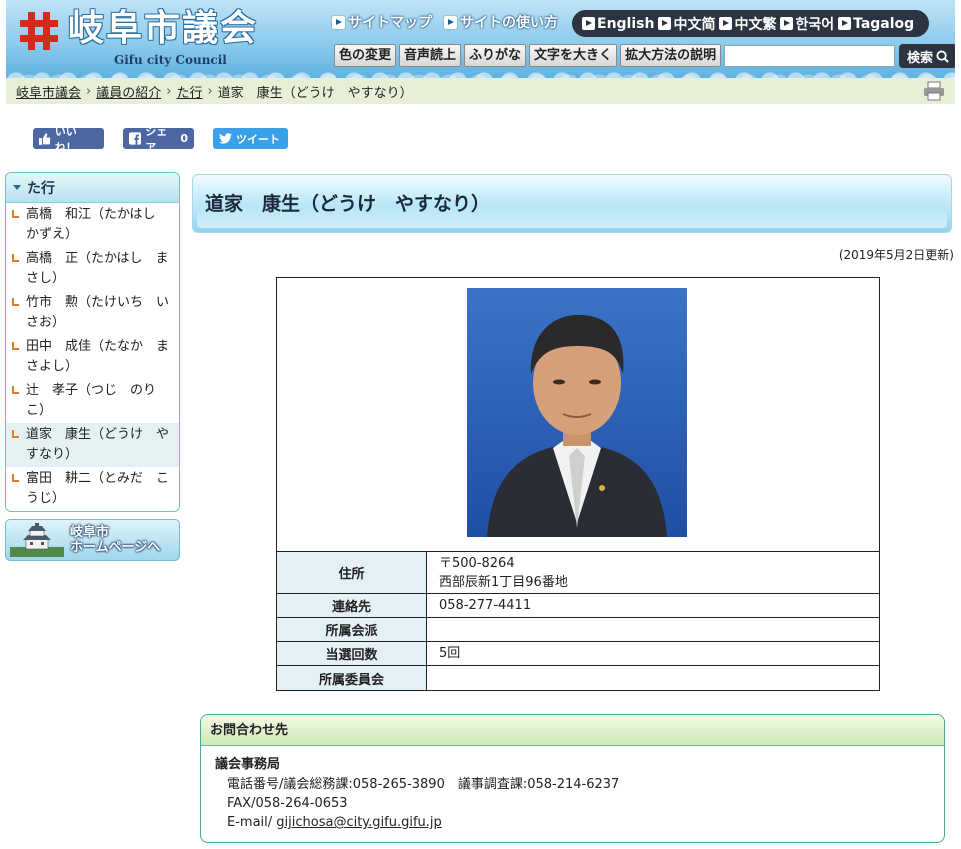 Image resolution: width=961 pixels, height=849 pixels. Describe the element at coordinates (573, 55) in the screenshot. I see `enlarge-text-button: 文字を大きく` at that location.